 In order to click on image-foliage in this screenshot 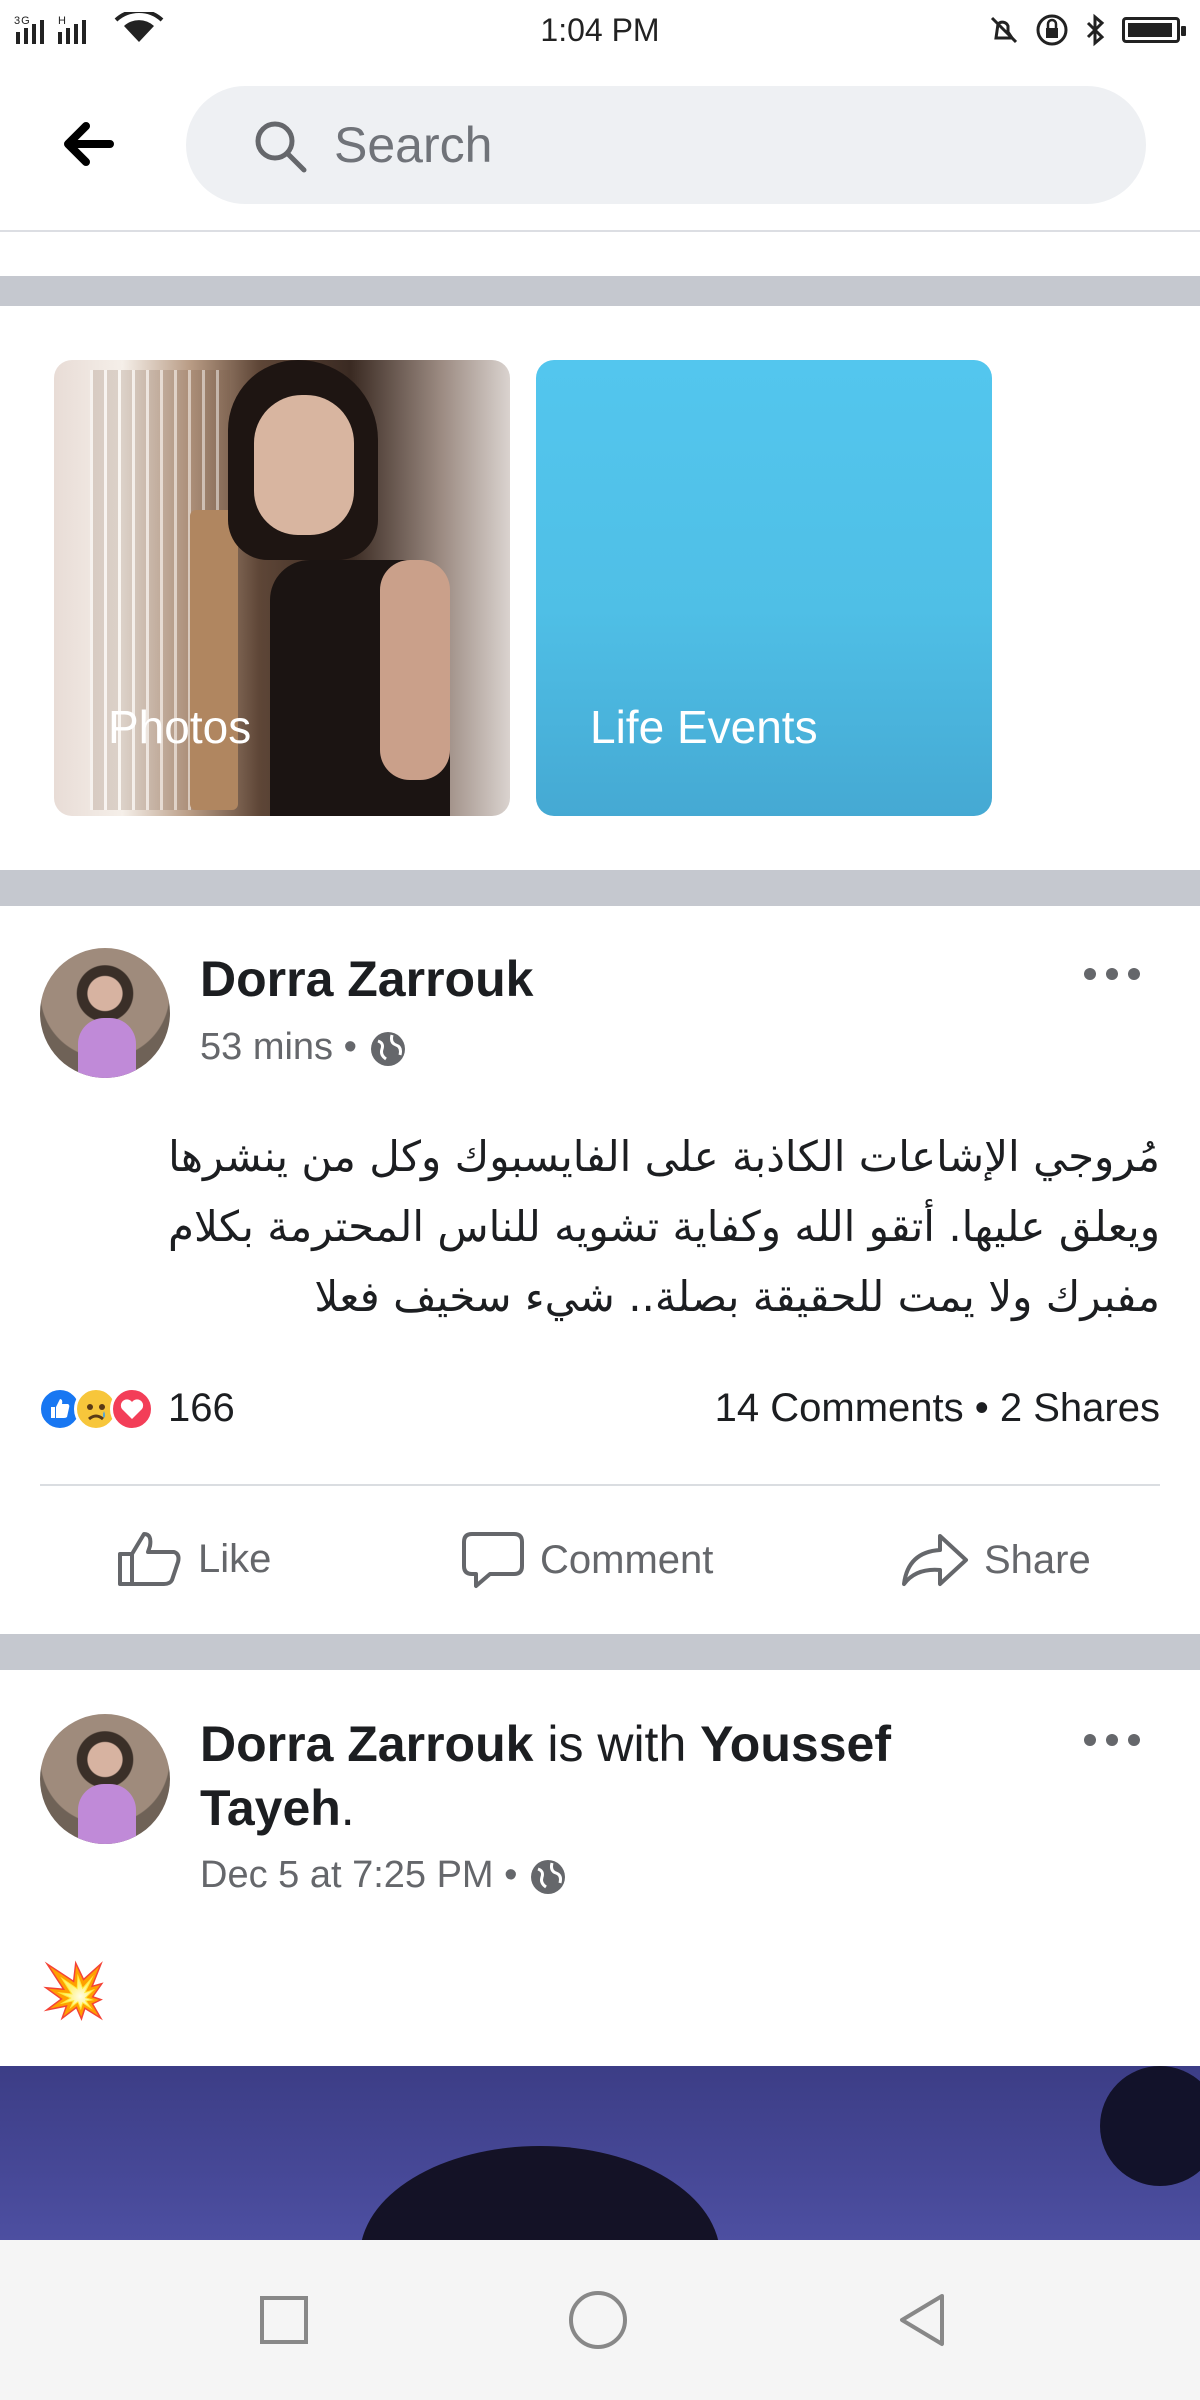, I will do `click(1150, 2126)`.